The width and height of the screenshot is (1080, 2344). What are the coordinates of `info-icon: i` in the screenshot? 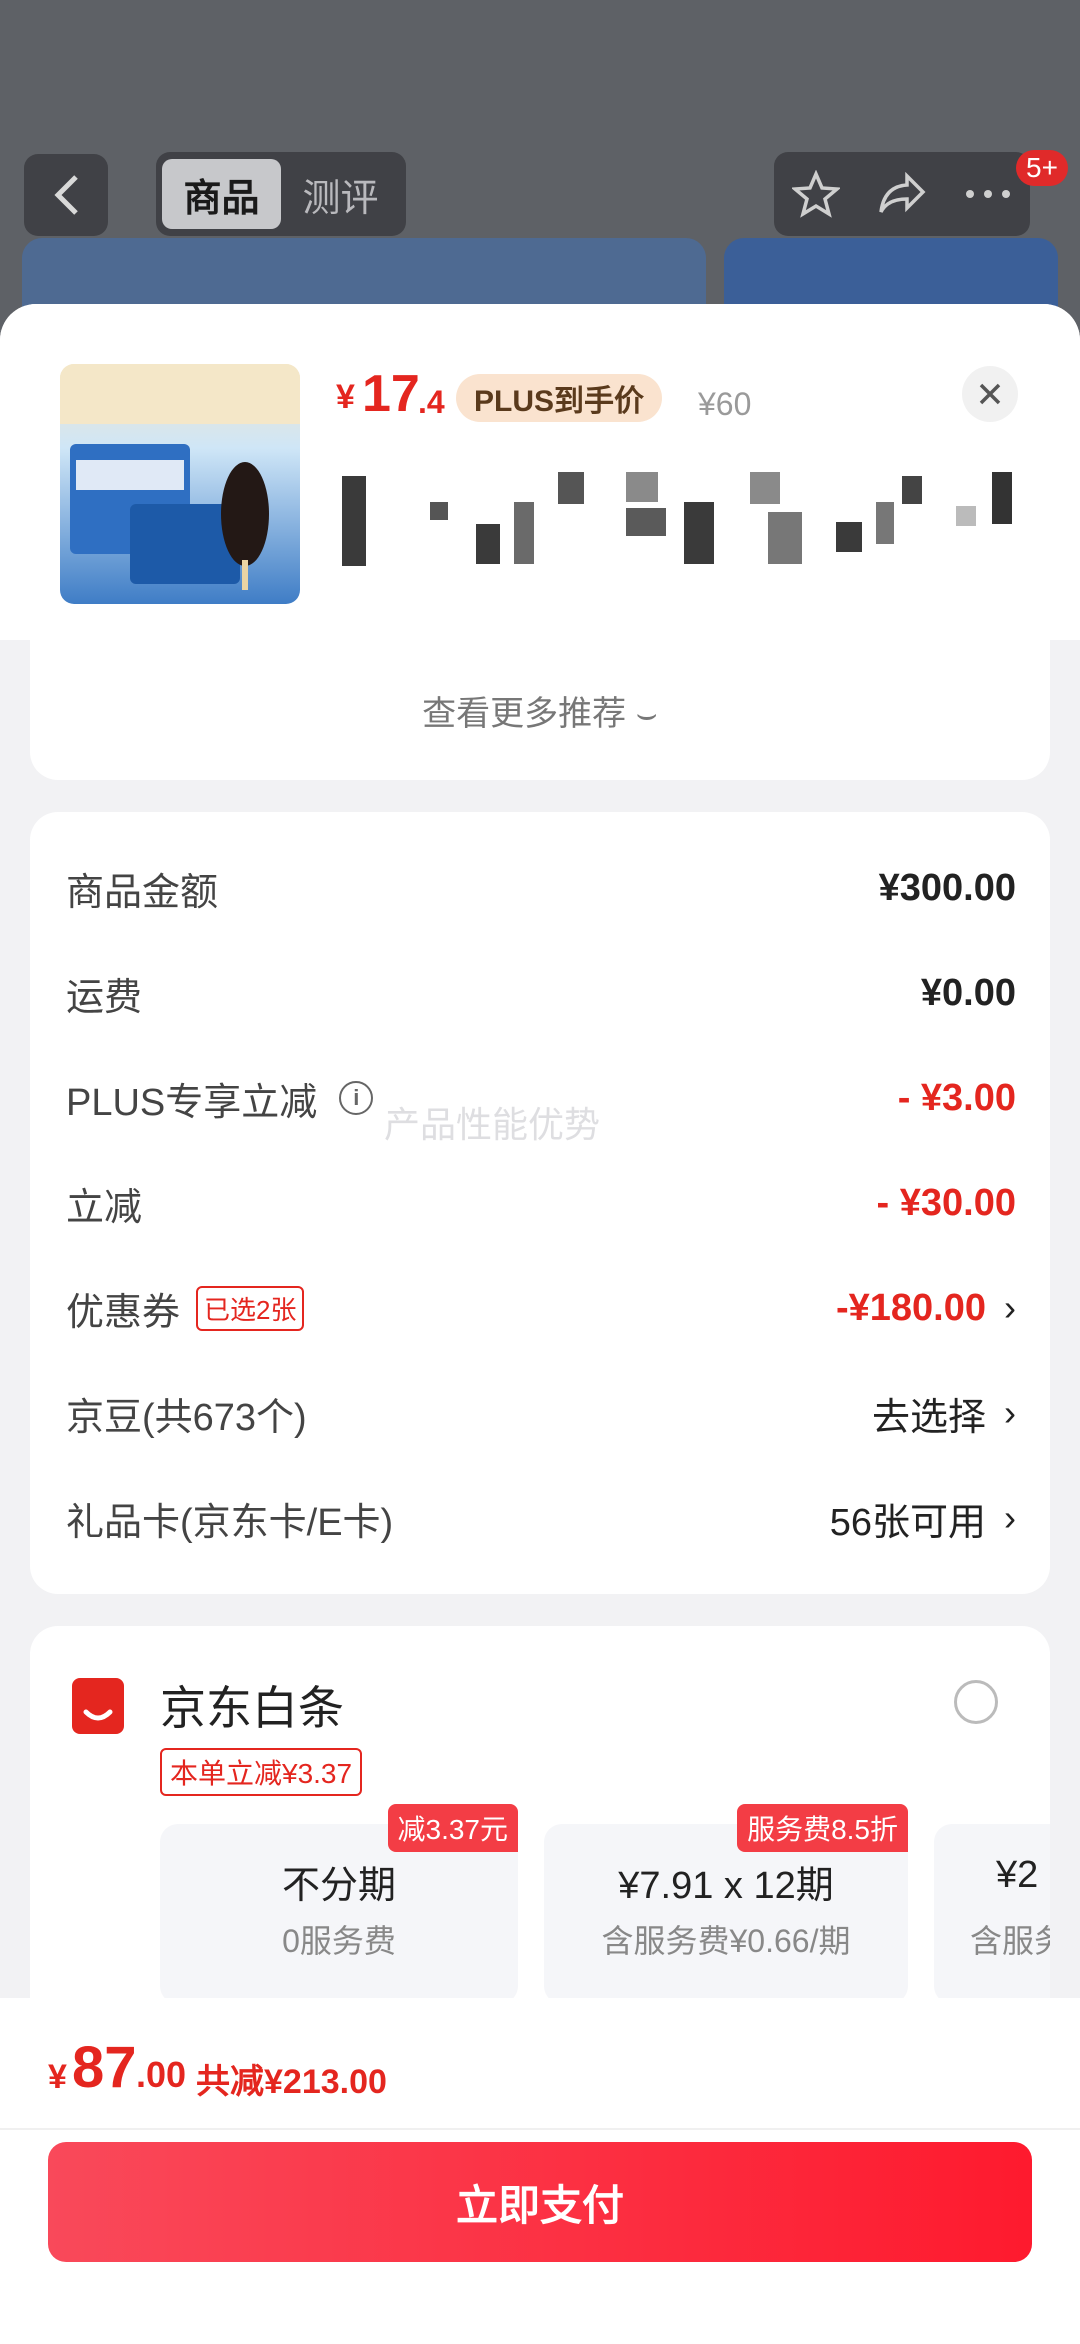 It's located at (356, 1098).